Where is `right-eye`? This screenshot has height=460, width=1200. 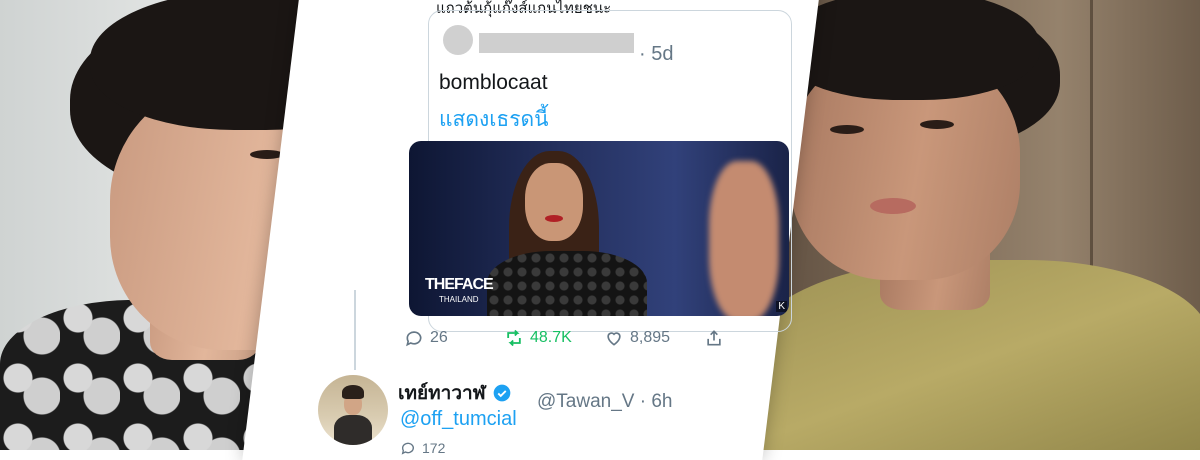 right-eye is located at coordinates (937, 124).